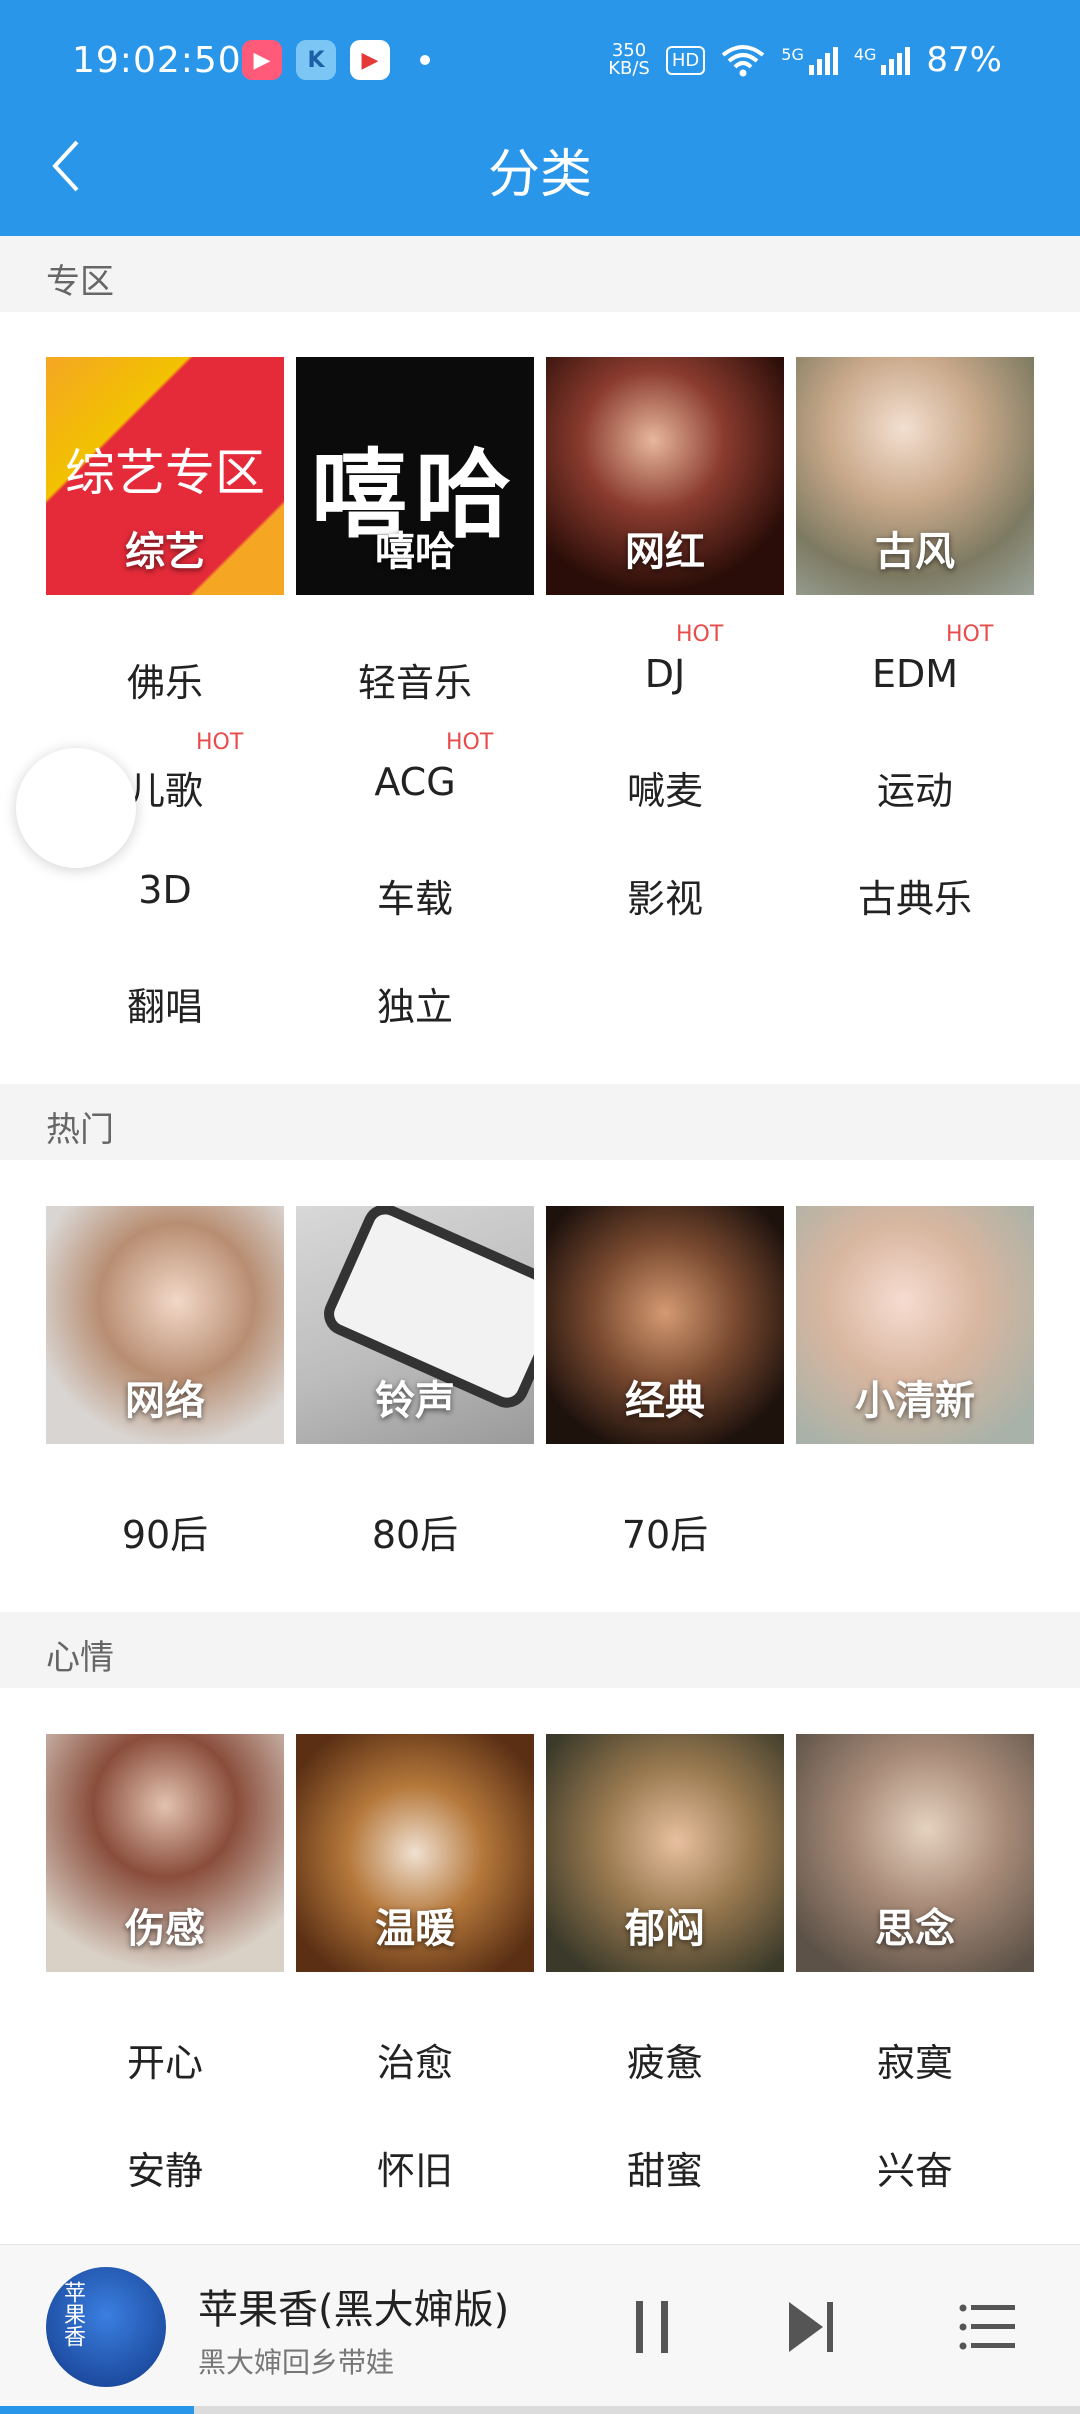 The image size is (1080, 2414). I want to click on notification-icons: ▶ K ▶, so click(336, 60).